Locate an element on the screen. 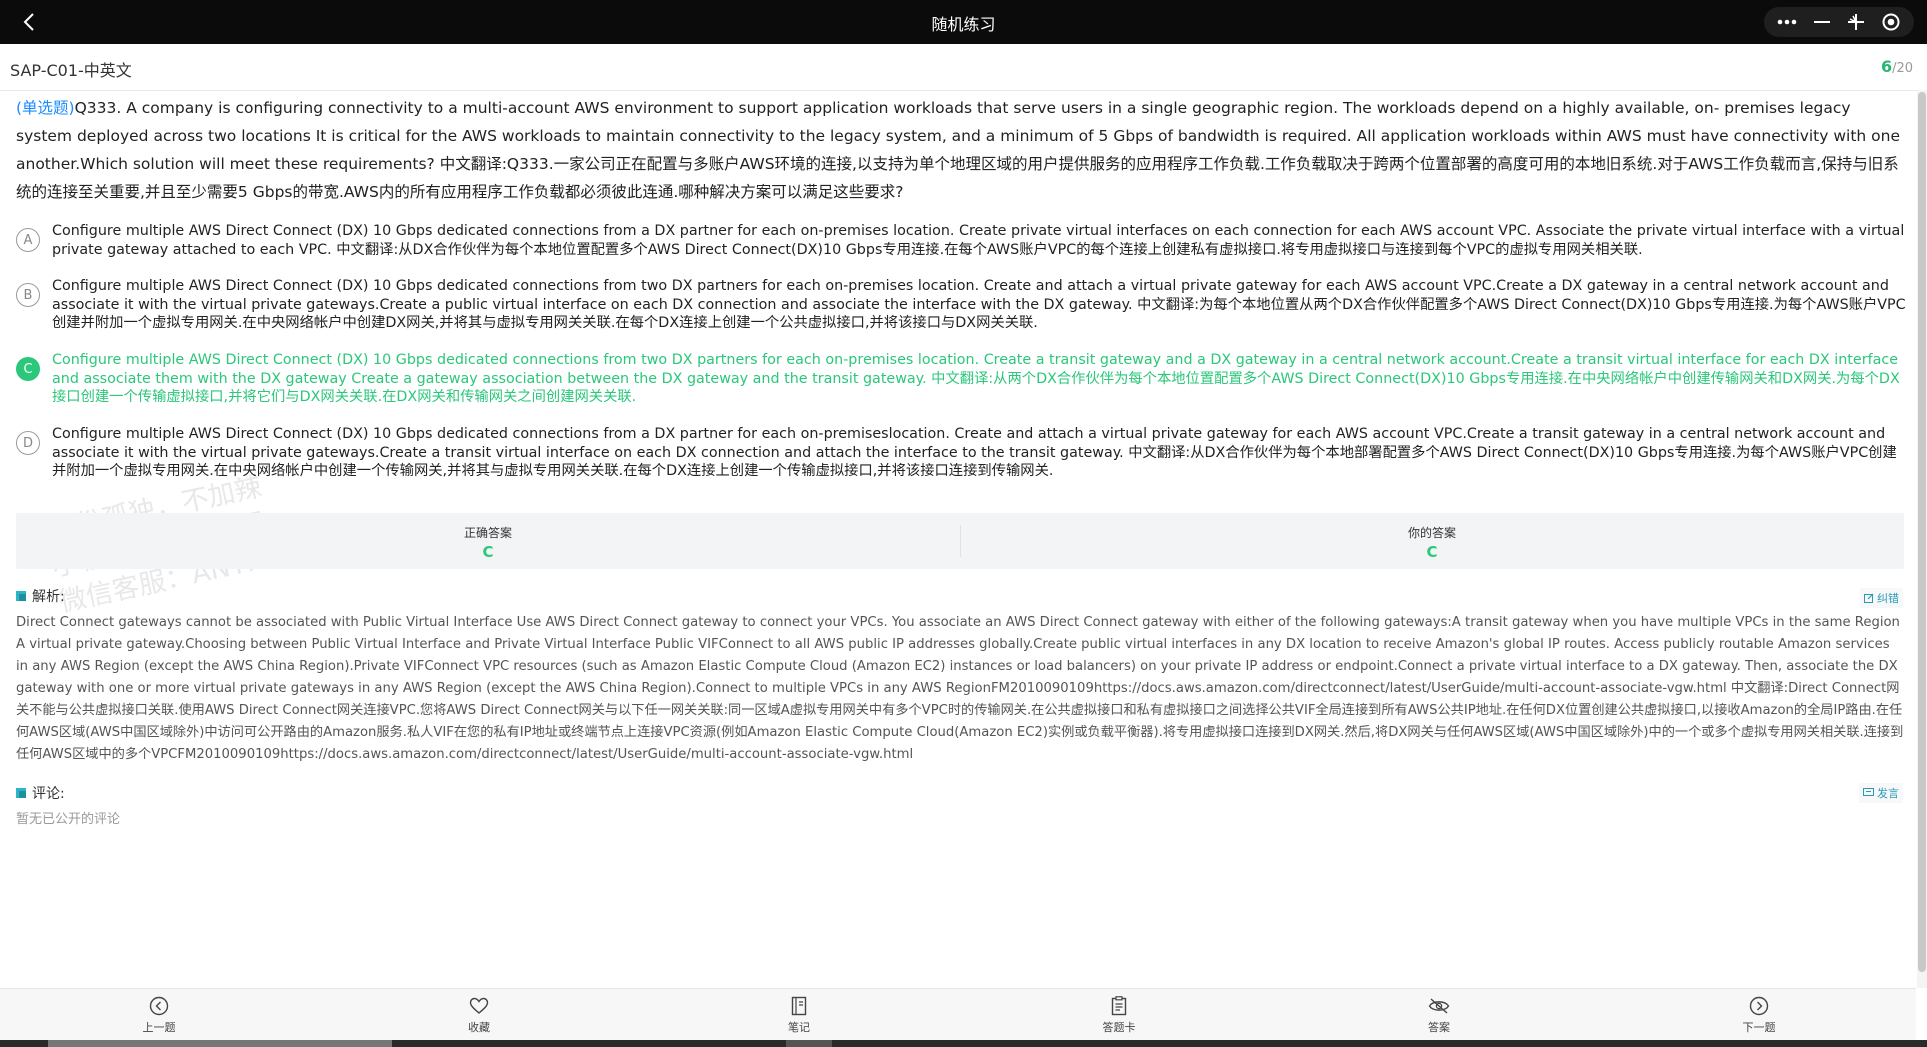 The image size is (1927, 1047). question-progress: 6/20 is located at coordinates (1897, 66).